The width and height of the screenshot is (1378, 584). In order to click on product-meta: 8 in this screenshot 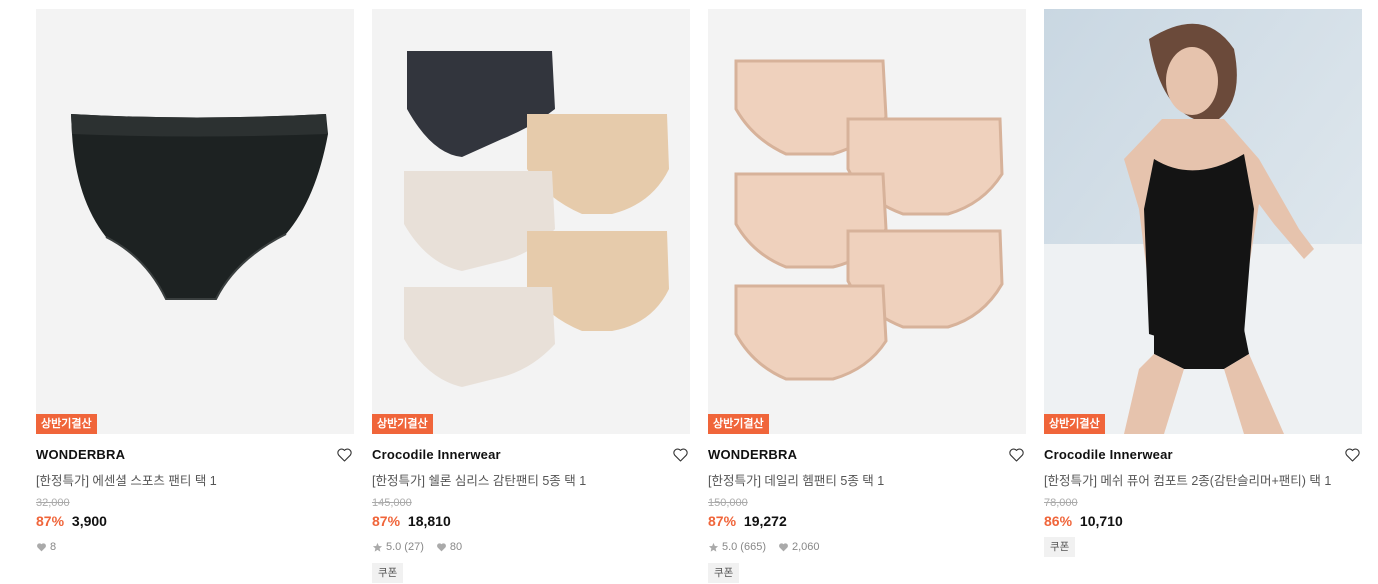, I will do `click(195, 547)`.